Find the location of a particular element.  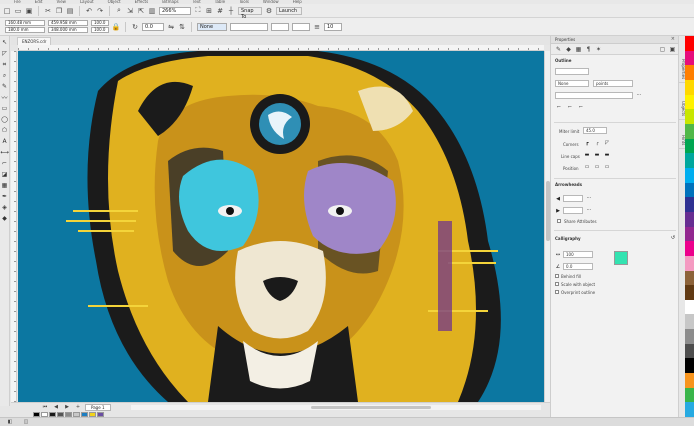

interactive-fill-icon: ◈ is located at coordinates (4, 207).